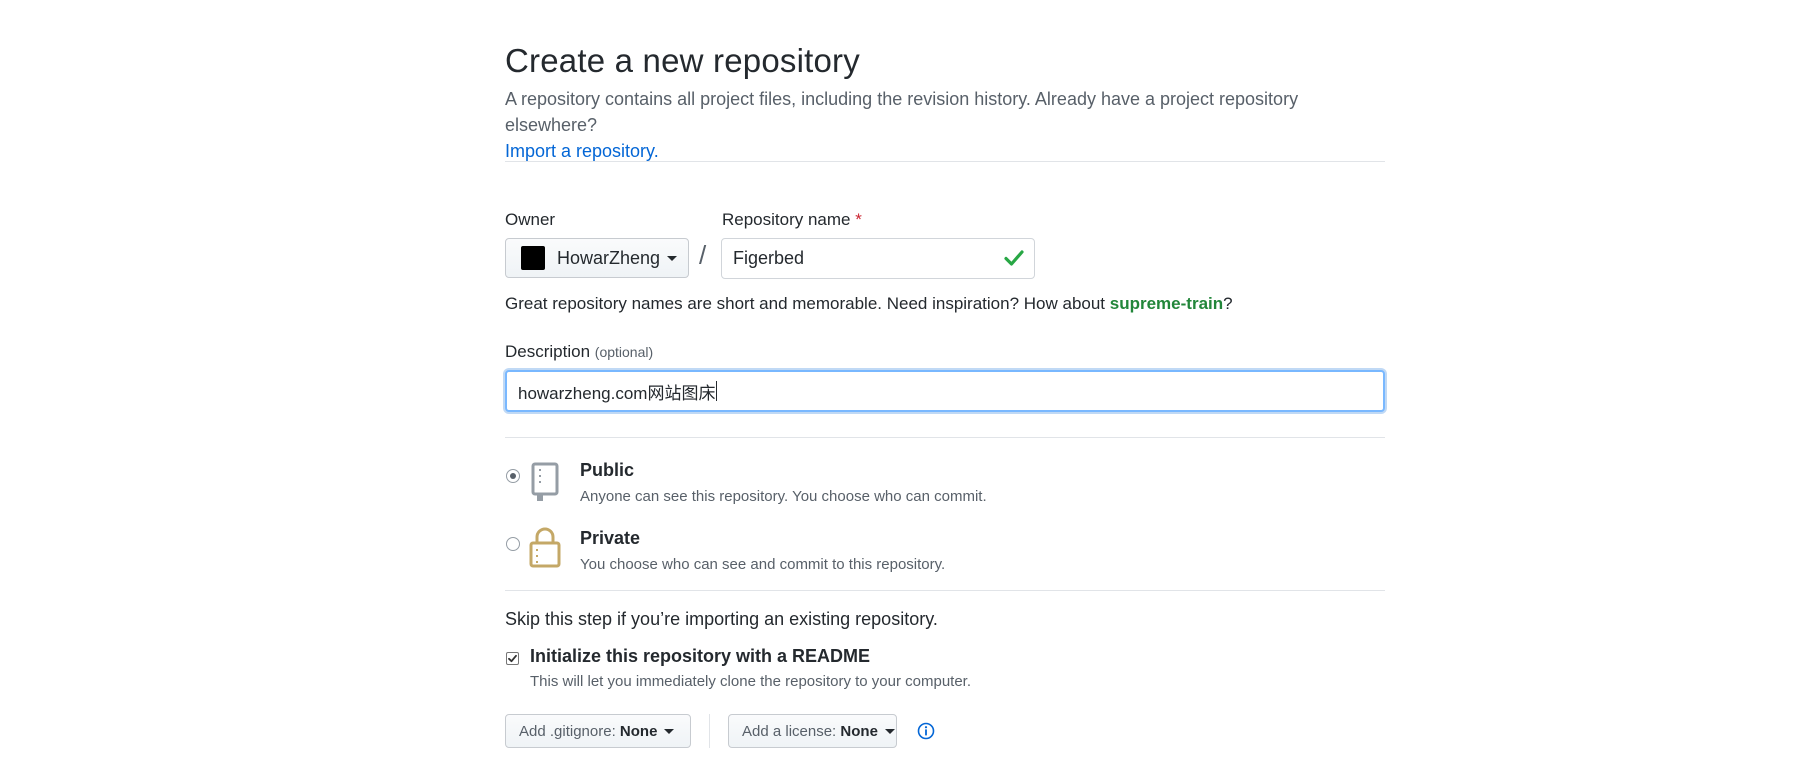  What do you see at coordinates (926, 731) in the screenshot?
I see `info-icon` at bounding box center [926, 731].